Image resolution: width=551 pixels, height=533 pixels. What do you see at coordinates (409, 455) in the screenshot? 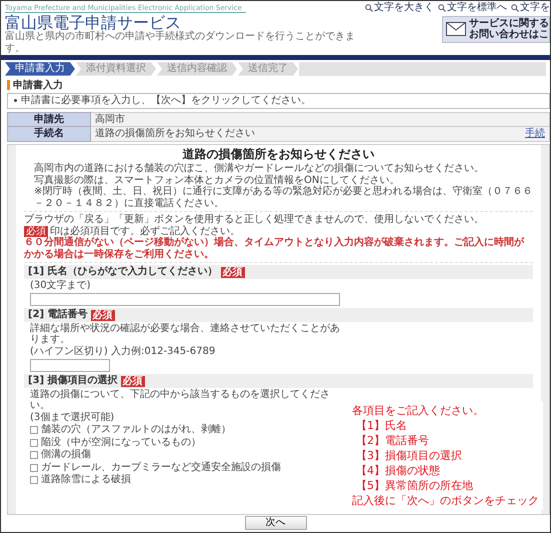
I see `annotation-item: 【3】損傷項目の選択` at bounding box center [409, 455].